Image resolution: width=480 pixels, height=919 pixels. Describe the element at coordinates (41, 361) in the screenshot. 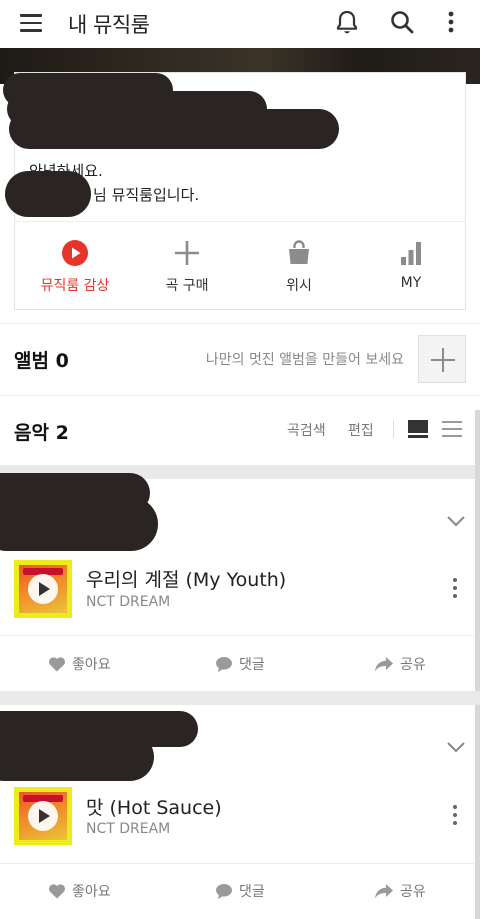

I see `album-section-title: 앨범 0` at that location.